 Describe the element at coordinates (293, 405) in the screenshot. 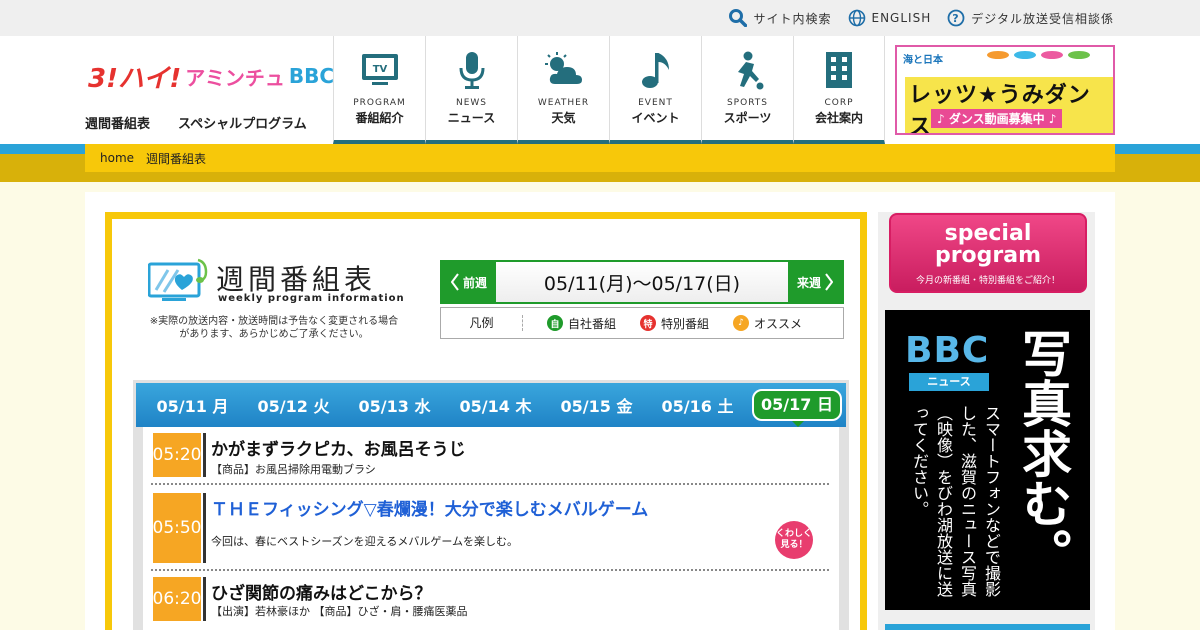

I see `tab-day-0512: 05/12 火` at that location.